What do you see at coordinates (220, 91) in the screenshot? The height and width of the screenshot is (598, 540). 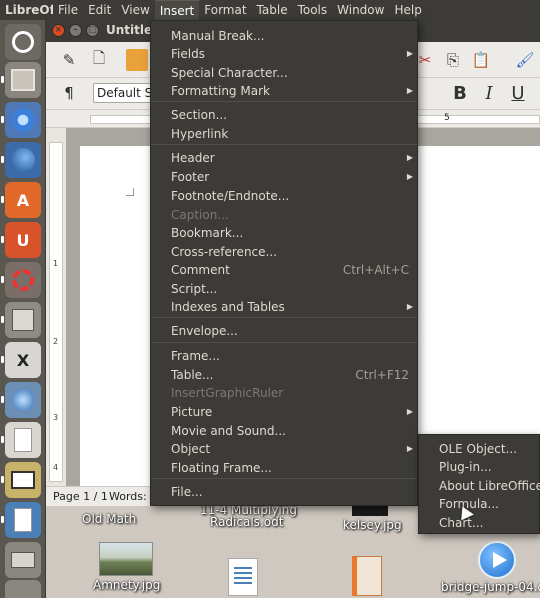 I see `menu-item-label: Formatting Mark` at bounding box center [220, 91].